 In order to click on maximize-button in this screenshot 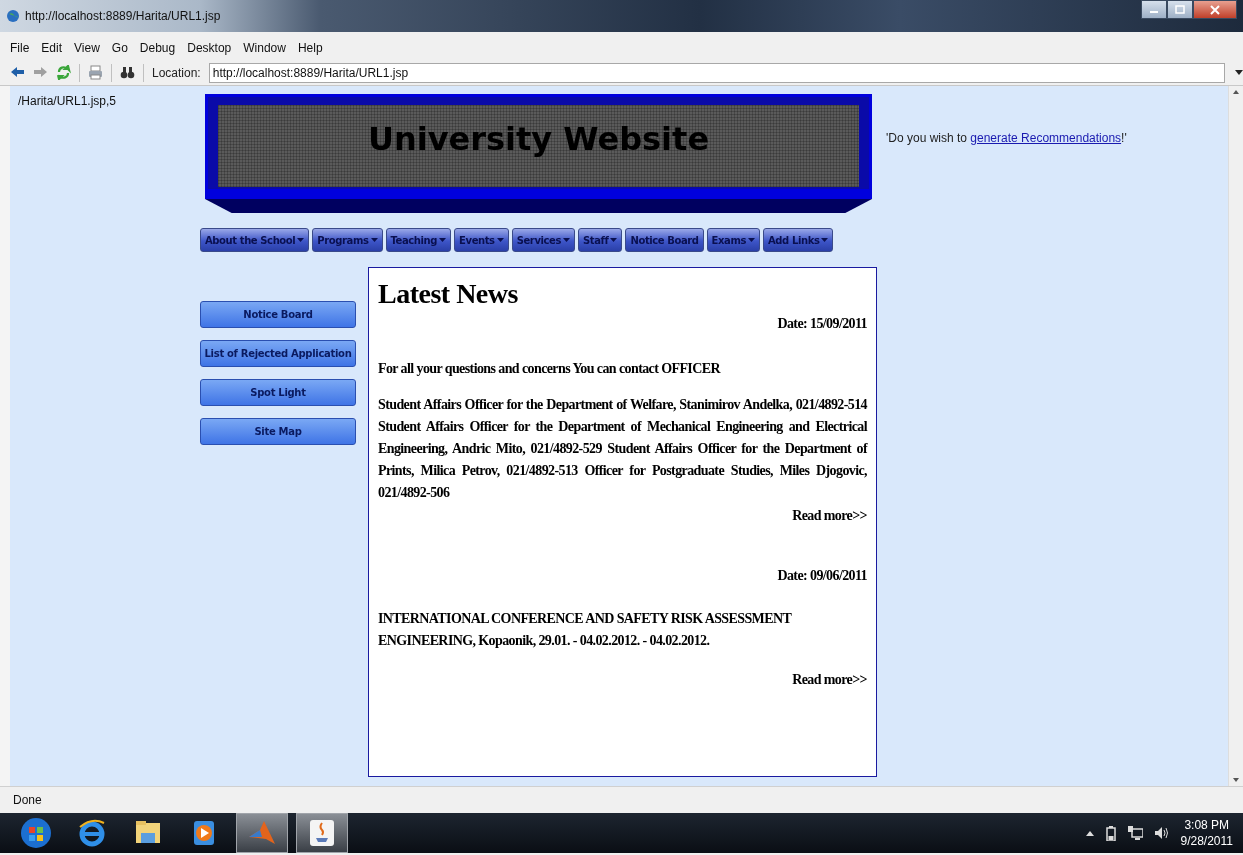, I will do `click(1180, 9)`.